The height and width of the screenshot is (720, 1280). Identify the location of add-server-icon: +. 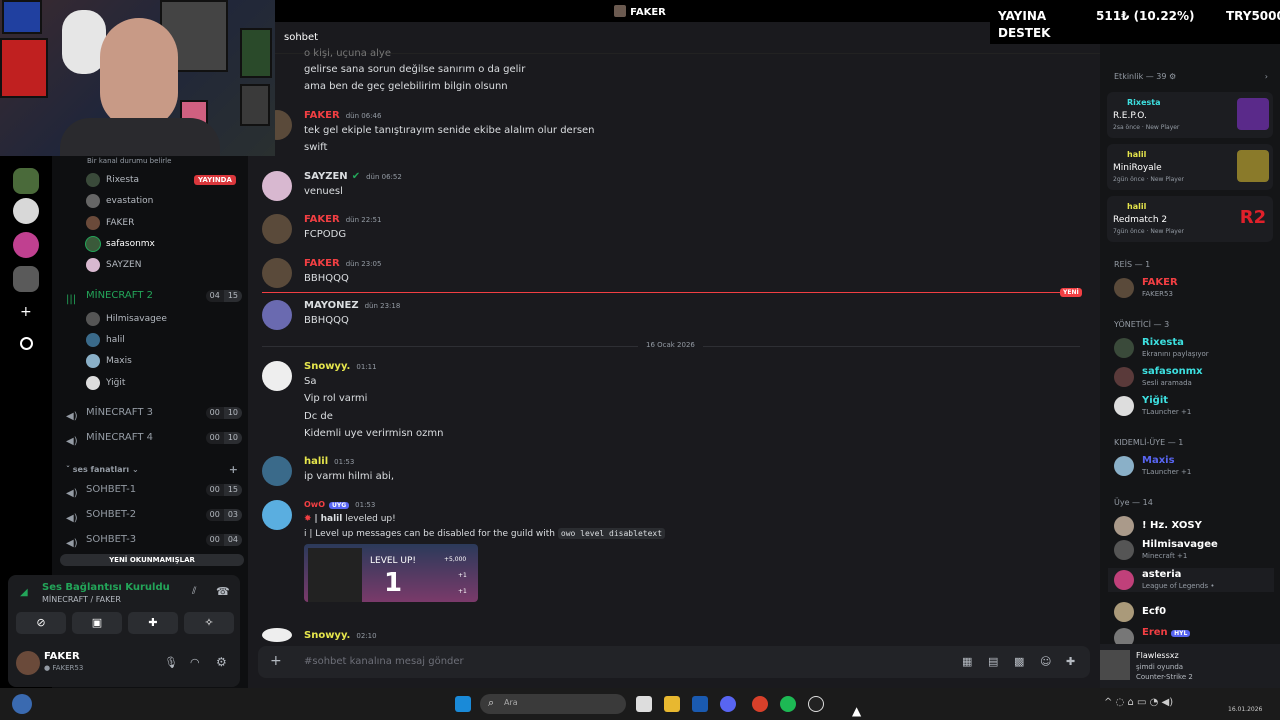
(26, 312).